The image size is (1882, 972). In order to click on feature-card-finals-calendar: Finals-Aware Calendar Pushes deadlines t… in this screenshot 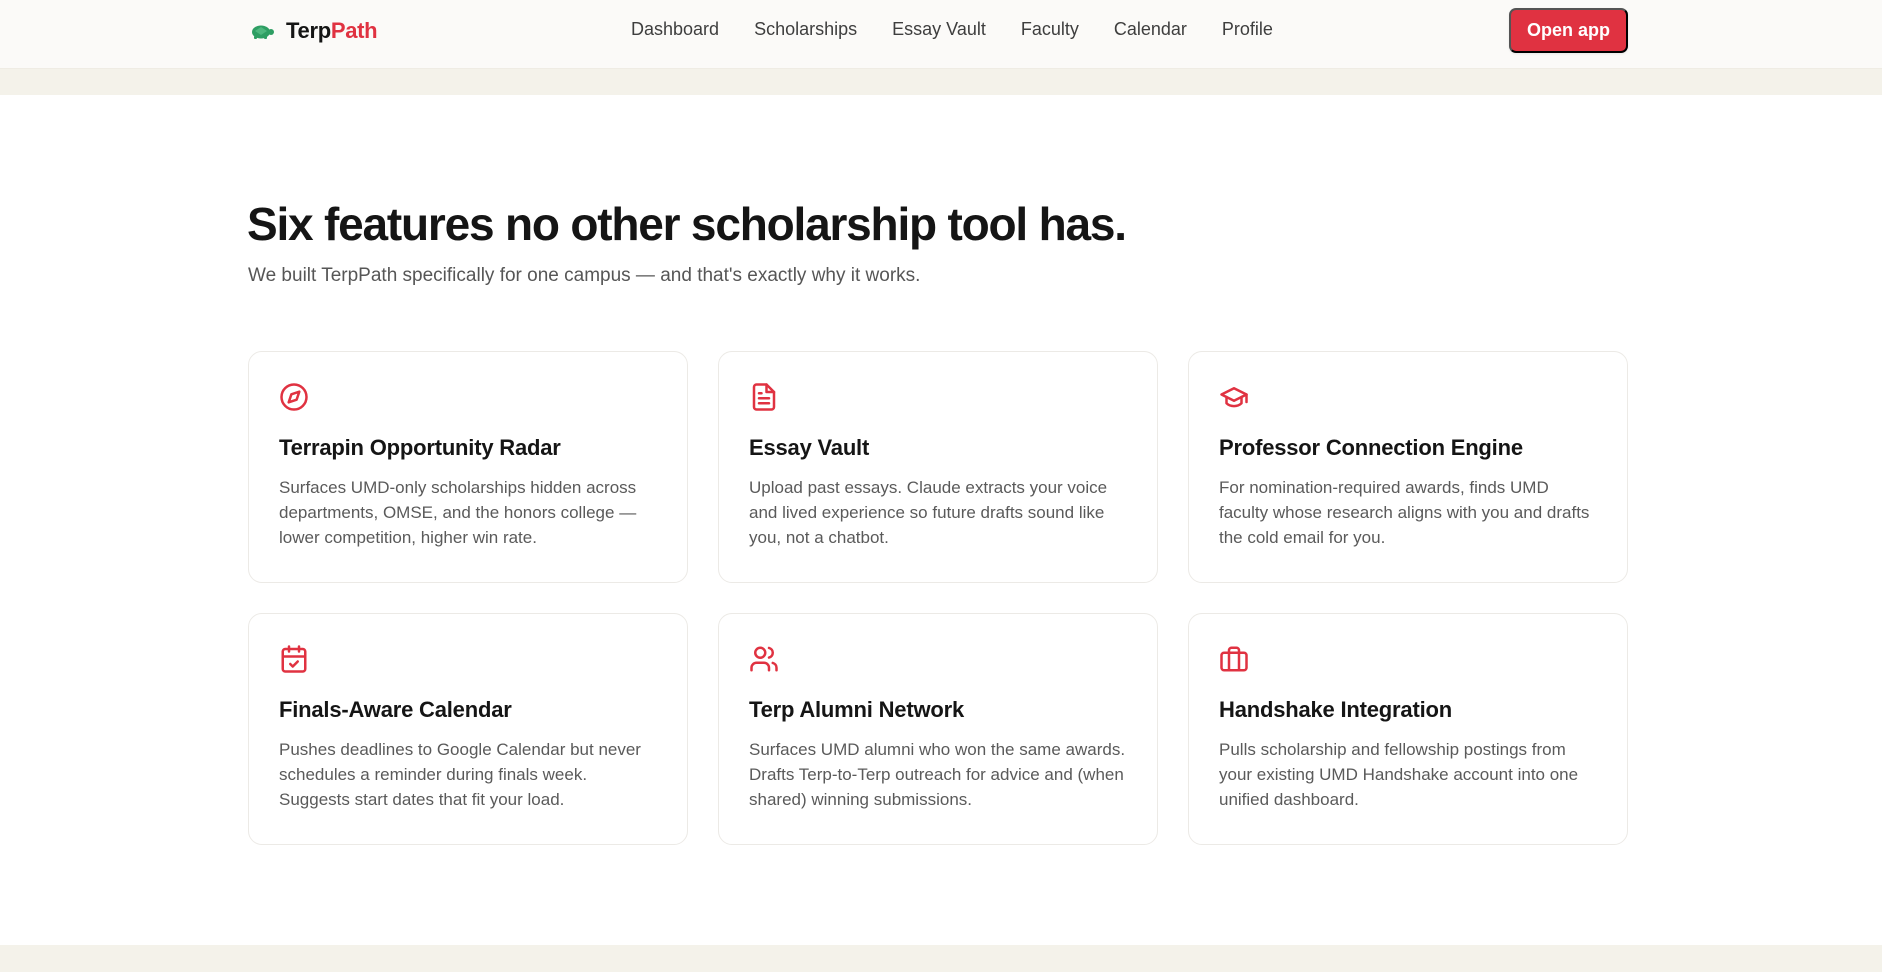, I will do `click(468, 729)`.